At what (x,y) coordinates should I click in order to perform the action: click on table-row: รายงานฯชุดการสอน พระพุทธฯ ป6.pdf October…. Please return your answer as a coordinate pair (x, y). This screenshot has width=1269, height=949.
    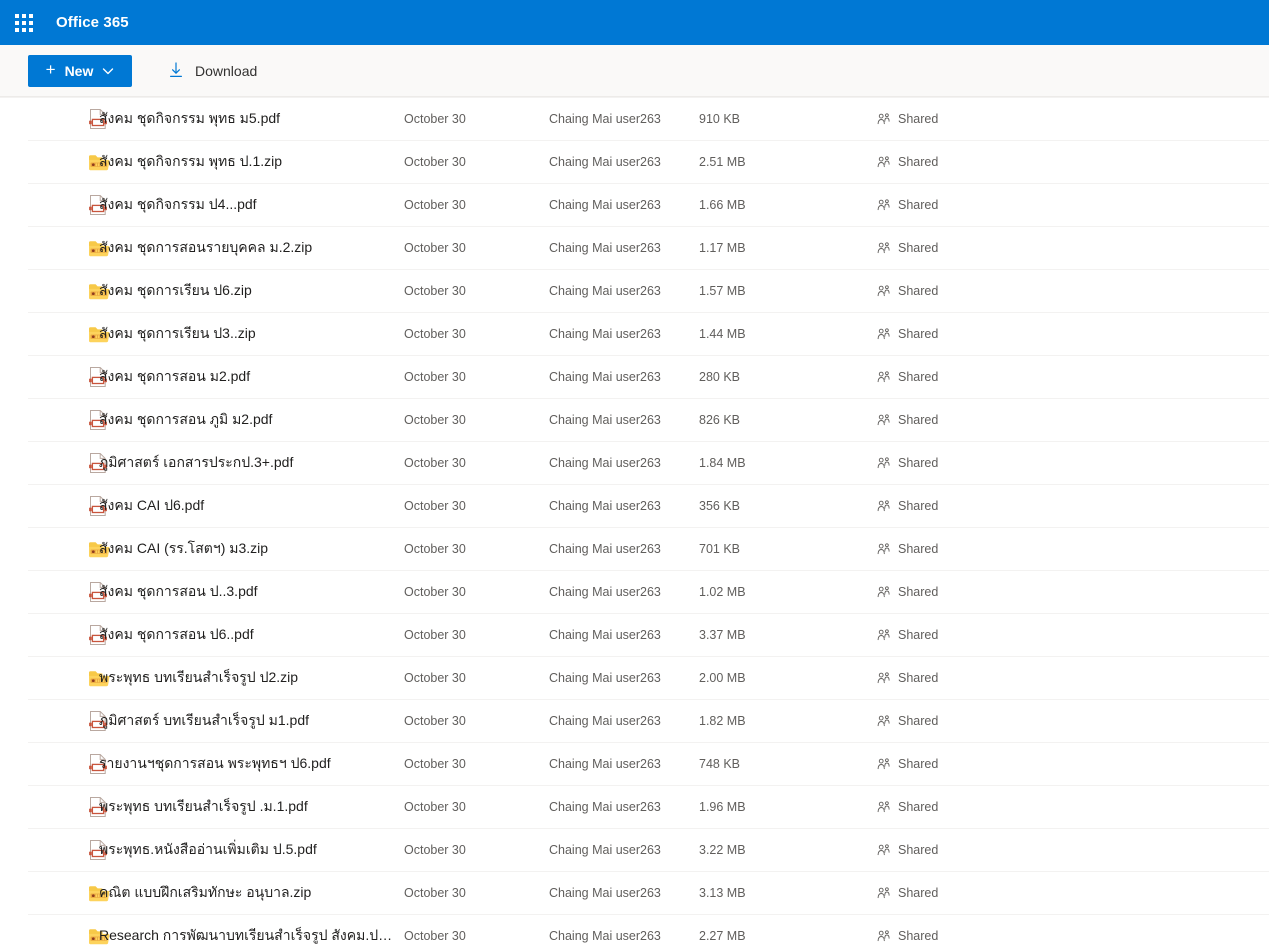
    Looking at the image, I should click on (648, 764).